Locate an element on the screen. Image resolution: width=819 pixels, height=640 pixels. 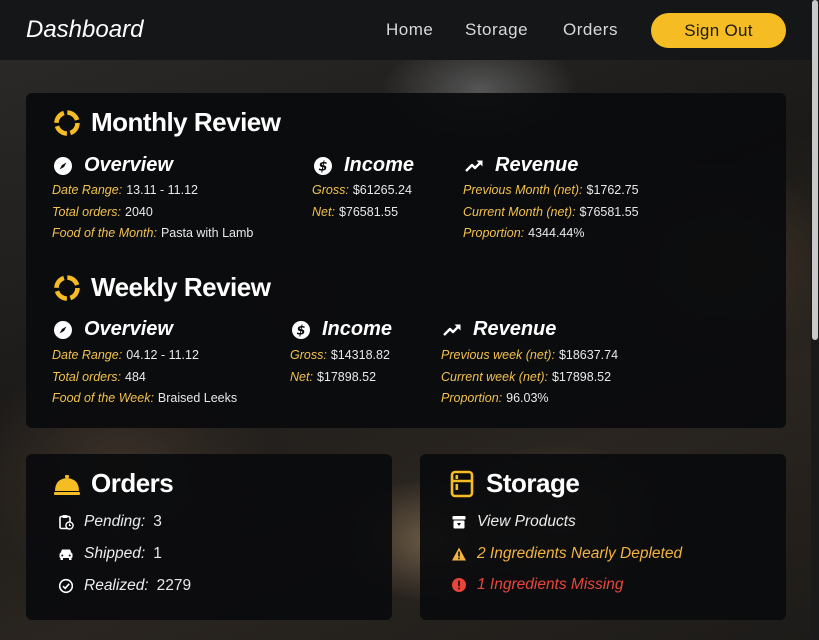
weekly-review-heading: Weekly Review is located at coordinates (162, 287).